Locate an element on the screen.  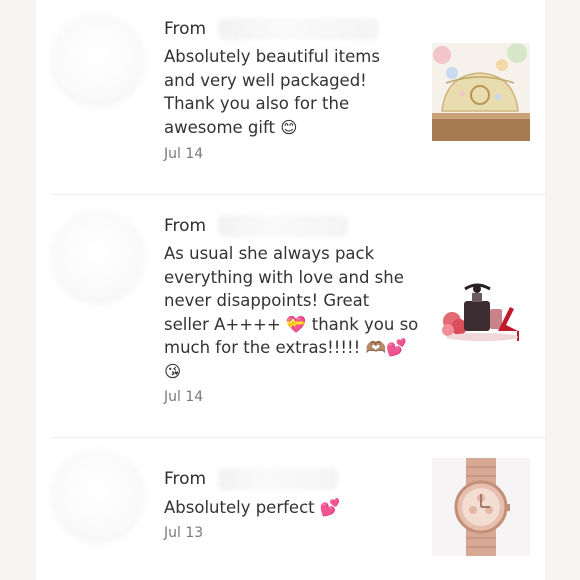
makeup-bag-photo-thumbnail is located at coordinates (481, 92).